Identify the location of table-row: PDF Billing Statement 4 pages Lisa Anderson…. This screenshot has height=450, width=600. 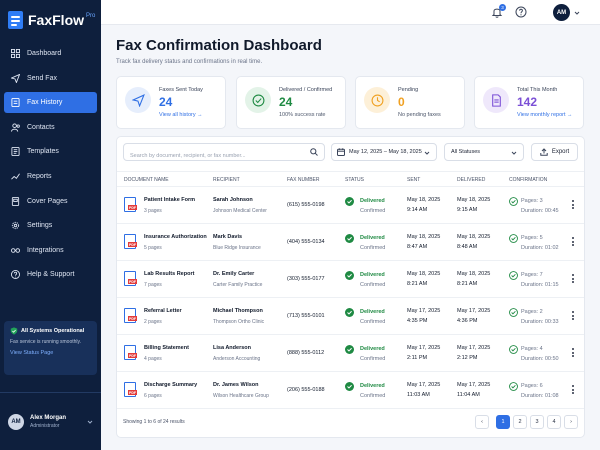
(350, 353).